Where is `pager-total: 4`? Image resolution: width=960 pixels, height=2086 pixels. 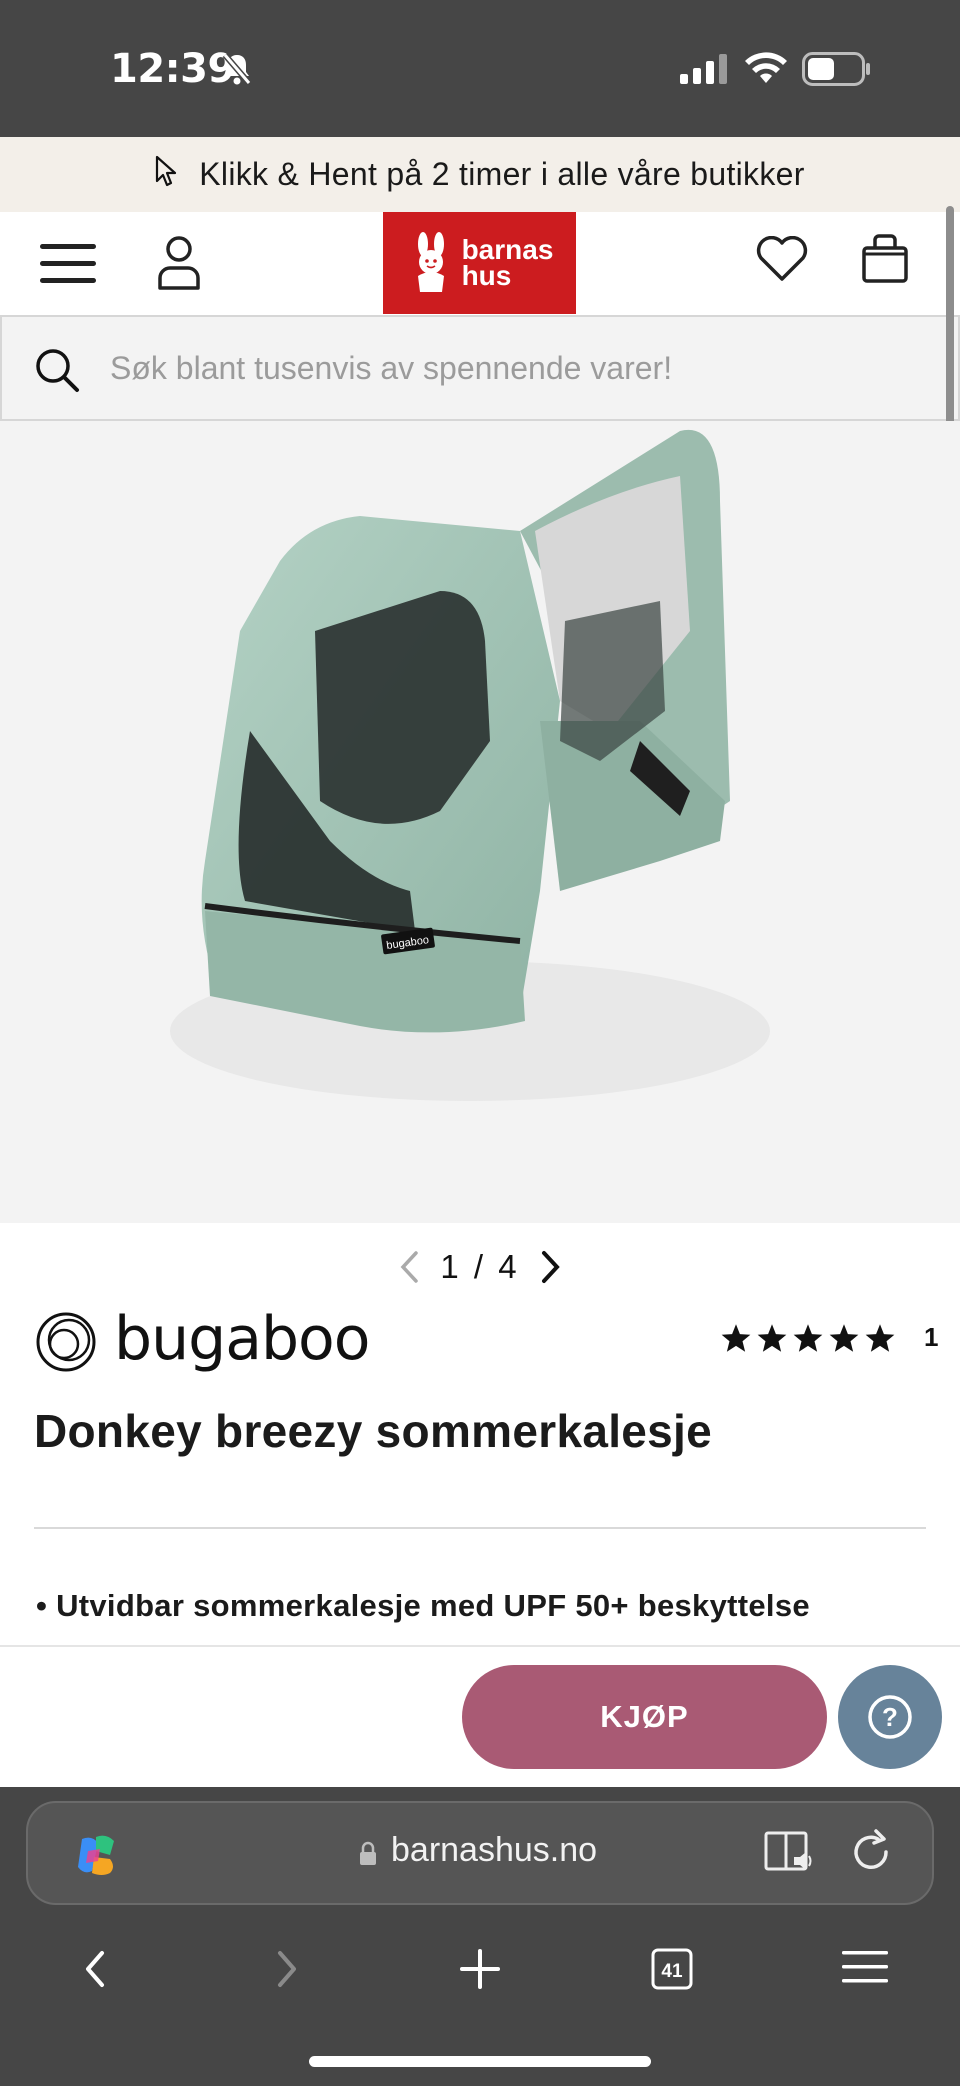 pager-total: 4 is located at coordinates (509, 1266).